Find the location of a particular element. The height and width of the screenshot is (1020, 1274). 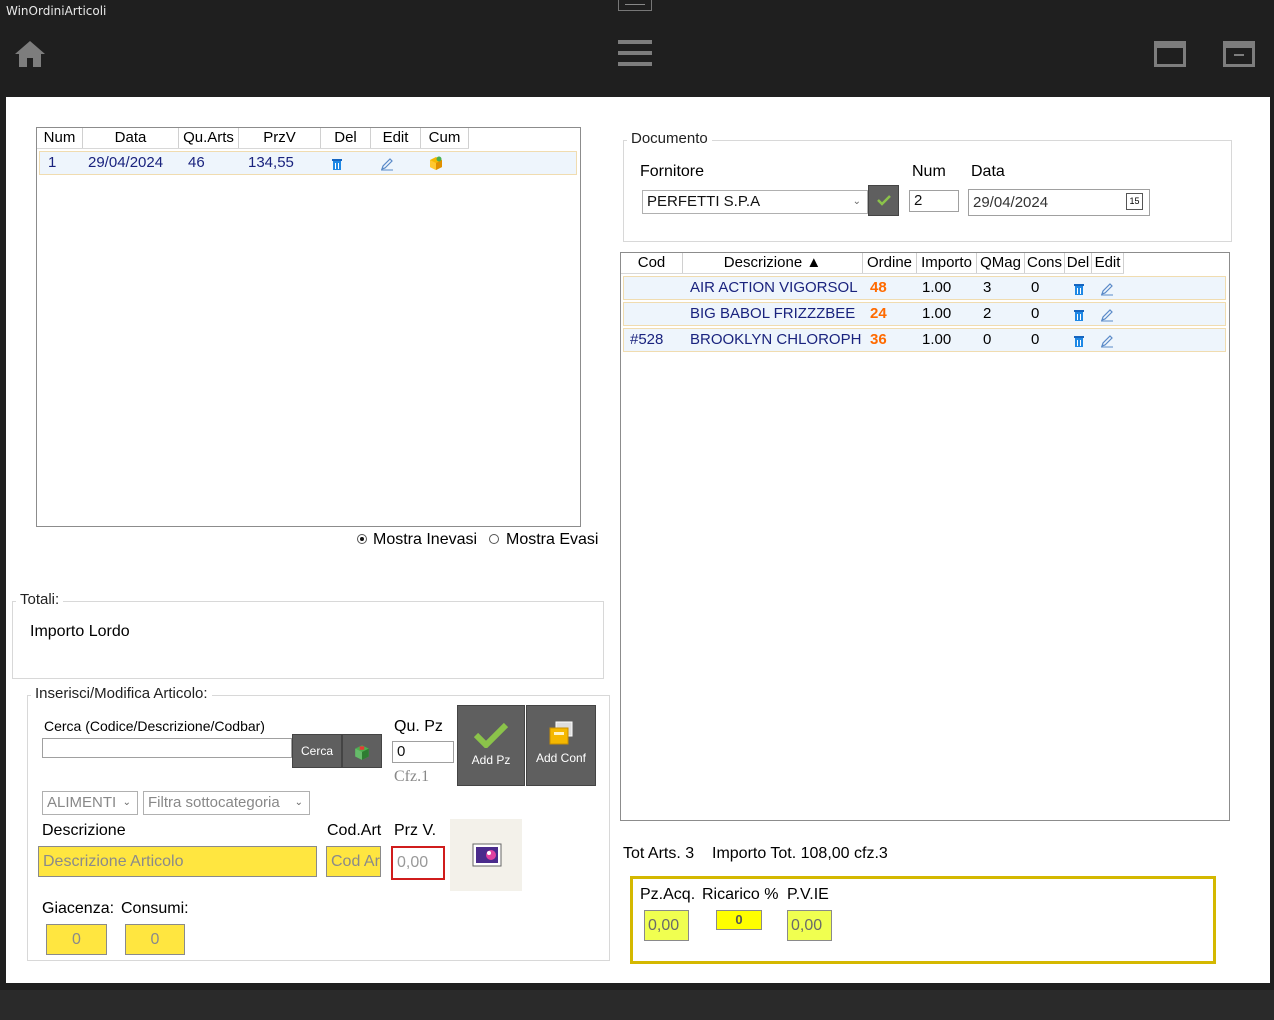

giacenza-field: 0 is located at coordinates (76, 939).